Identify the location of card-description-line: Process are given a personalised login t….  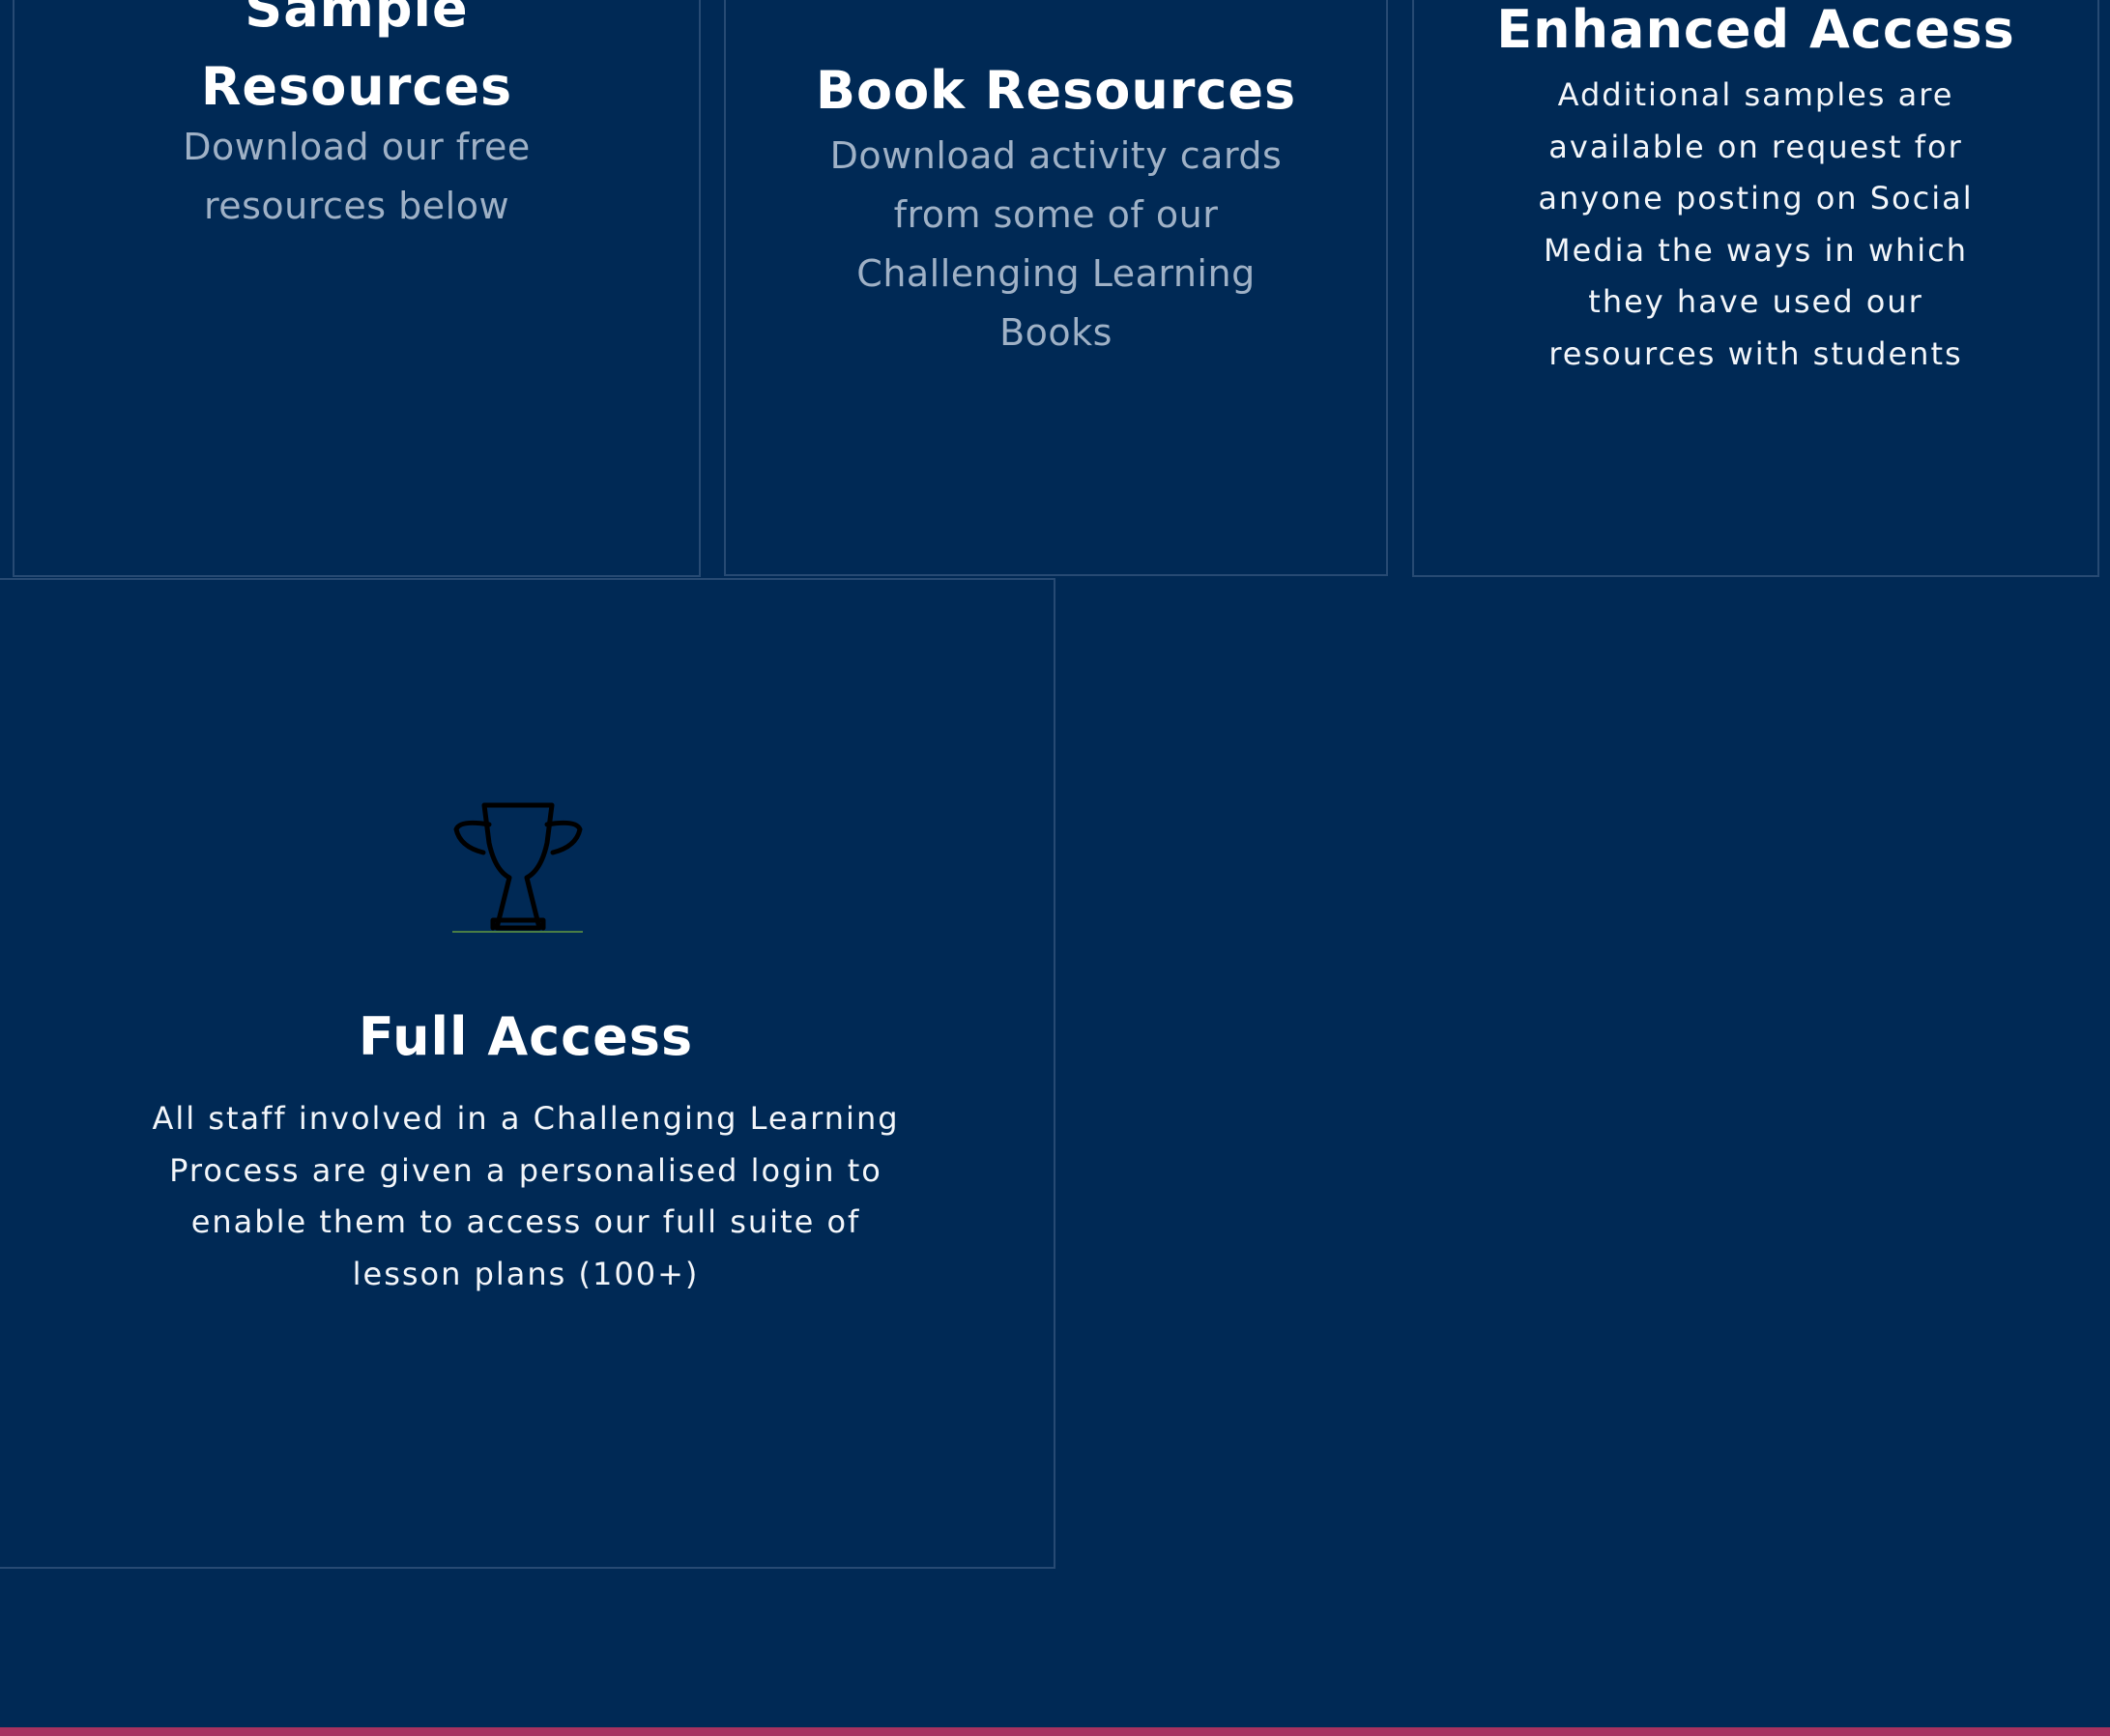
(525, 1170).